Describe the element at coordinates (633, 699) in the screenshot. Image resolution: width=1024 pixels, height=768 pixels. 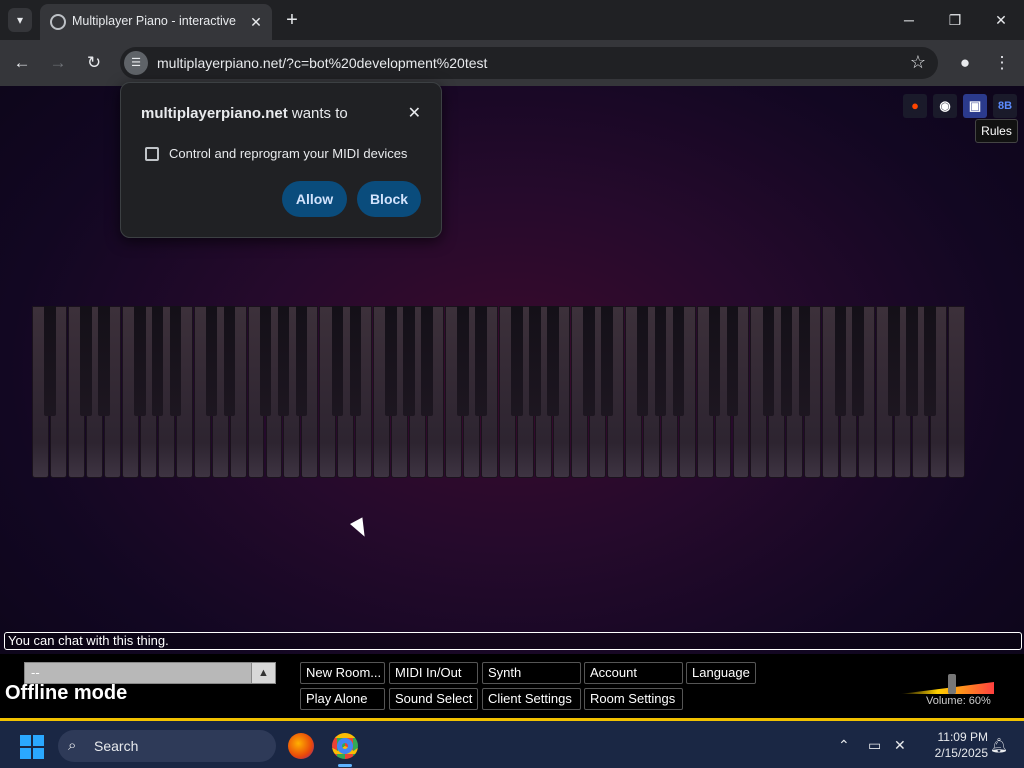
I see `room-settings-button: Room Settings` at that location.